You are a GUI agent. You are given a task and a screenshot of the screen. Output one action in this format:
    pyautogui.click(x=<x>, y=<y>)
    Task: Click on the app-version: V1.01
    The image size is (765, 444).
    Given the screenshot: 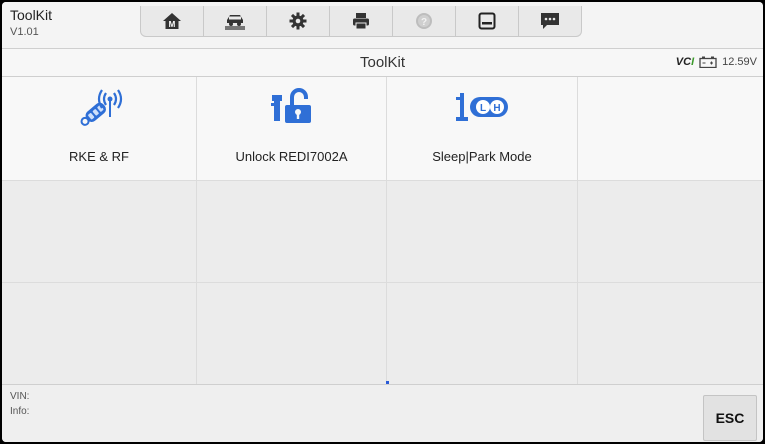 What is the action you would take?
    pyautogui.click(x=24, y=32)
    